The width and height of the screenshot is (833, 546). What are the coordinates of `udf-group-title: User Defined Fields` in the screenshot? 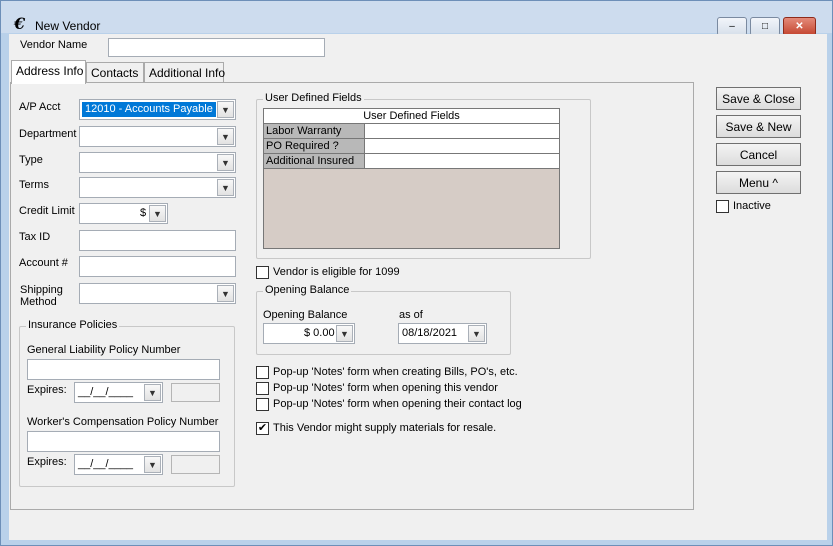 It's located at (313, 98).